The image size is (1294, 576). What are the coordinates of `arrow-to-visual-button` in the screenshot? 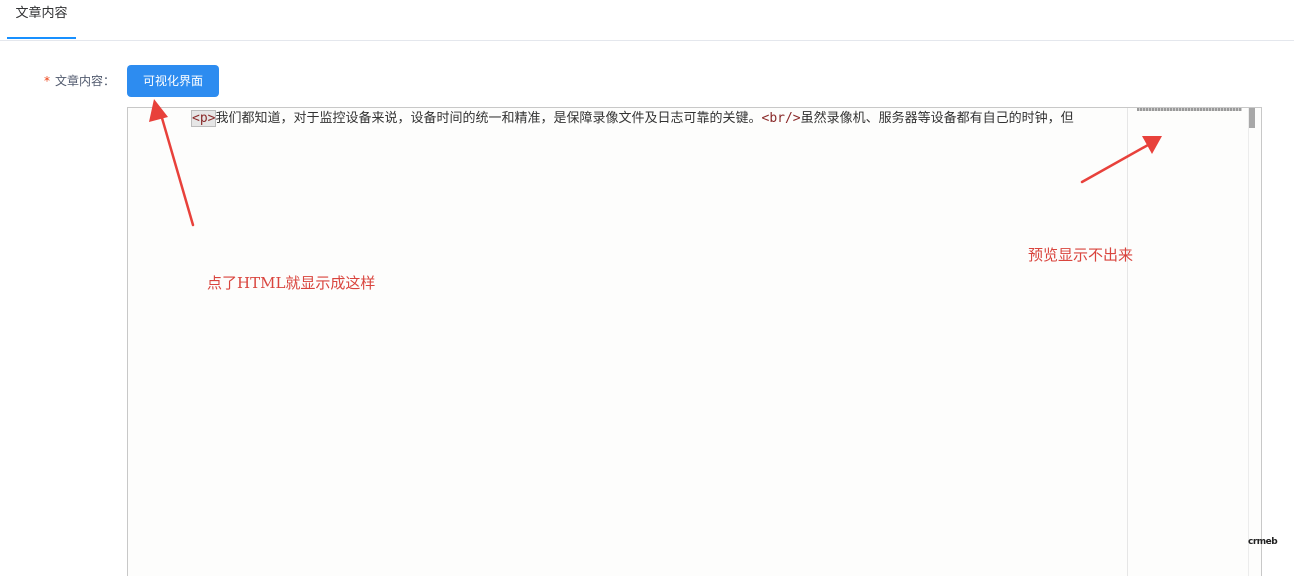 It's located at (172, 163).